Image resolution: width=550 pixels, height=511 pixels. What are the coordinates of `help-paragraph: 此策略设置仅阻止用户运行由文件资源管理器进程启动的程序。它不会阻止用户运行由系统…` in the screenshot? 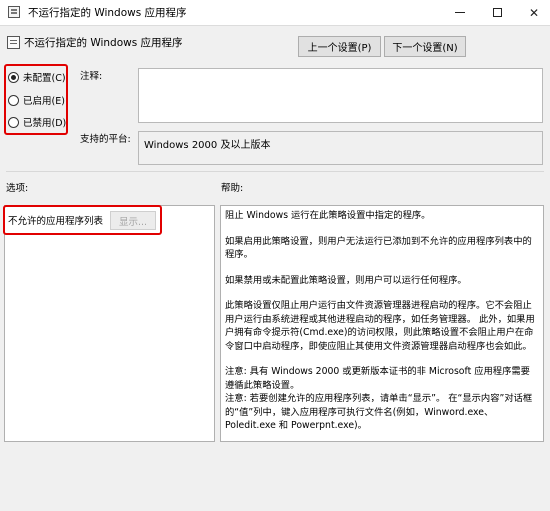 It's located at (380, 326).